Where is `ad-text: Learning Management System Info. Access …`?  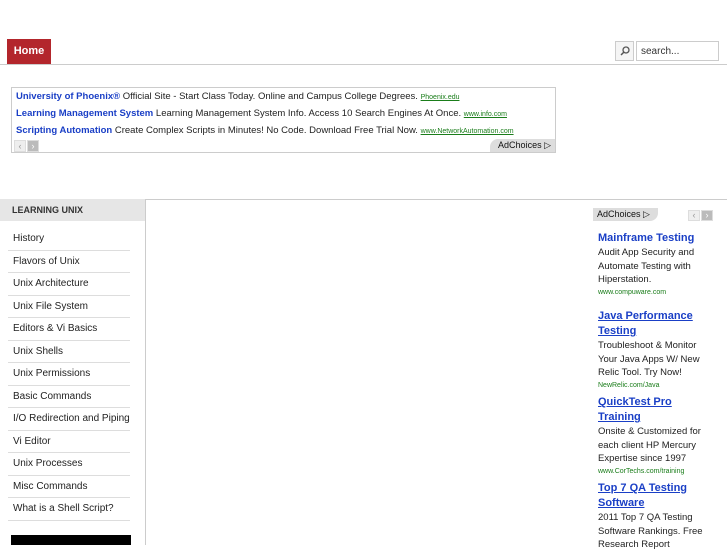
ad-text: Learning Management System Info. Access … is located at coordinates (308, 113).